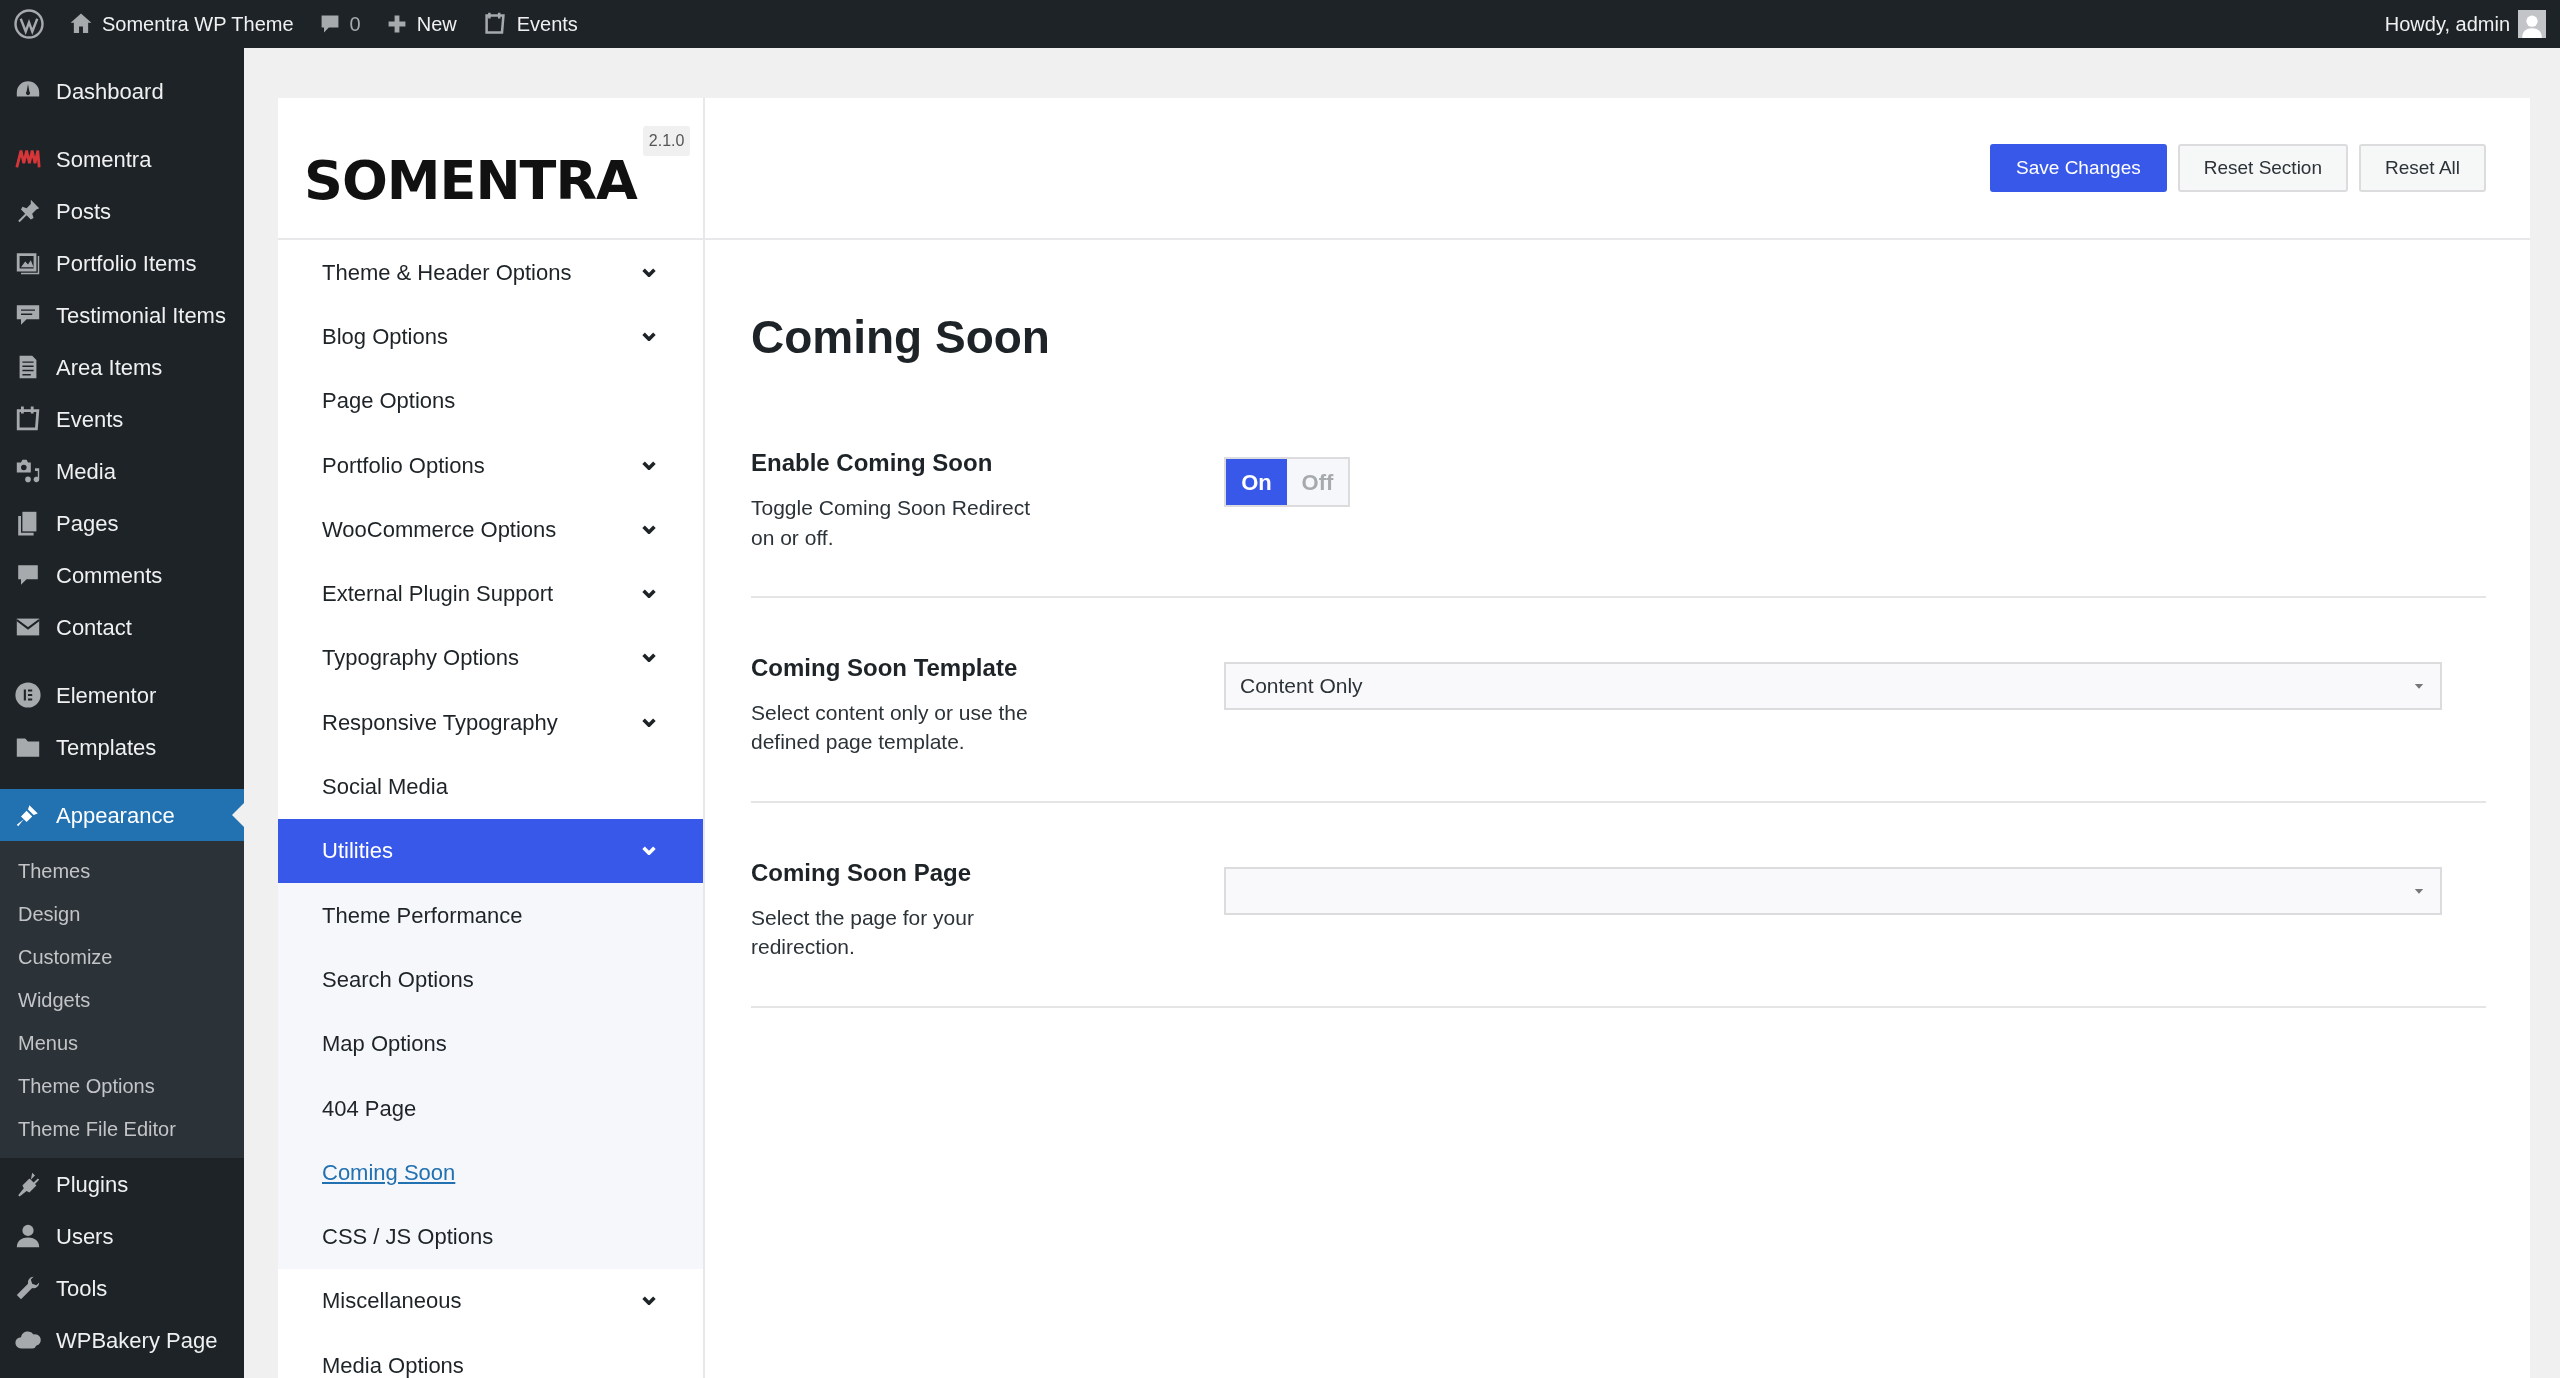 This screenshot has height=1378, width=2560. What do you see at coordinates (122, 913) in the screenshot?
I see `submenu-item: Design` at bounding box center [122, 913].